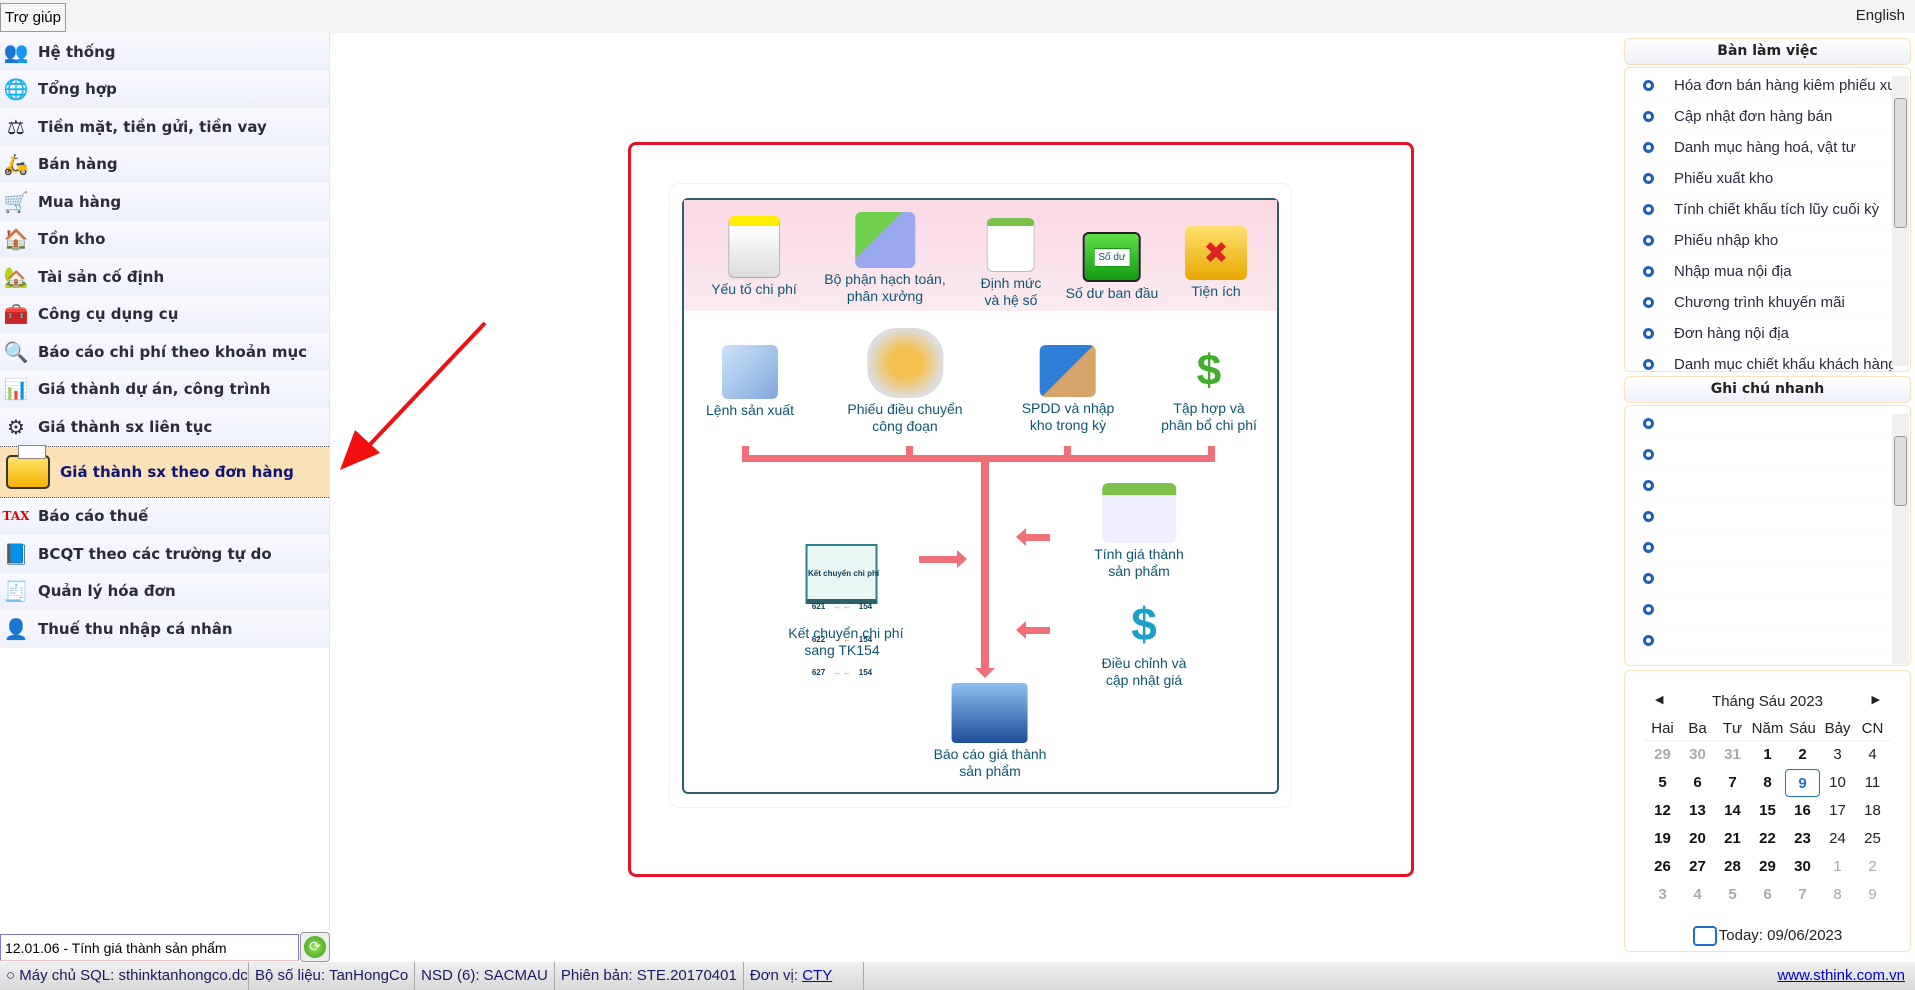 This screenshot has height=990, width=1915. What do you see at coordinates (164, 629) in the screenshot?
I see `sidebar-item: 👤 Thuế thu nhập cá nhân` at bounding box center [164, 629].